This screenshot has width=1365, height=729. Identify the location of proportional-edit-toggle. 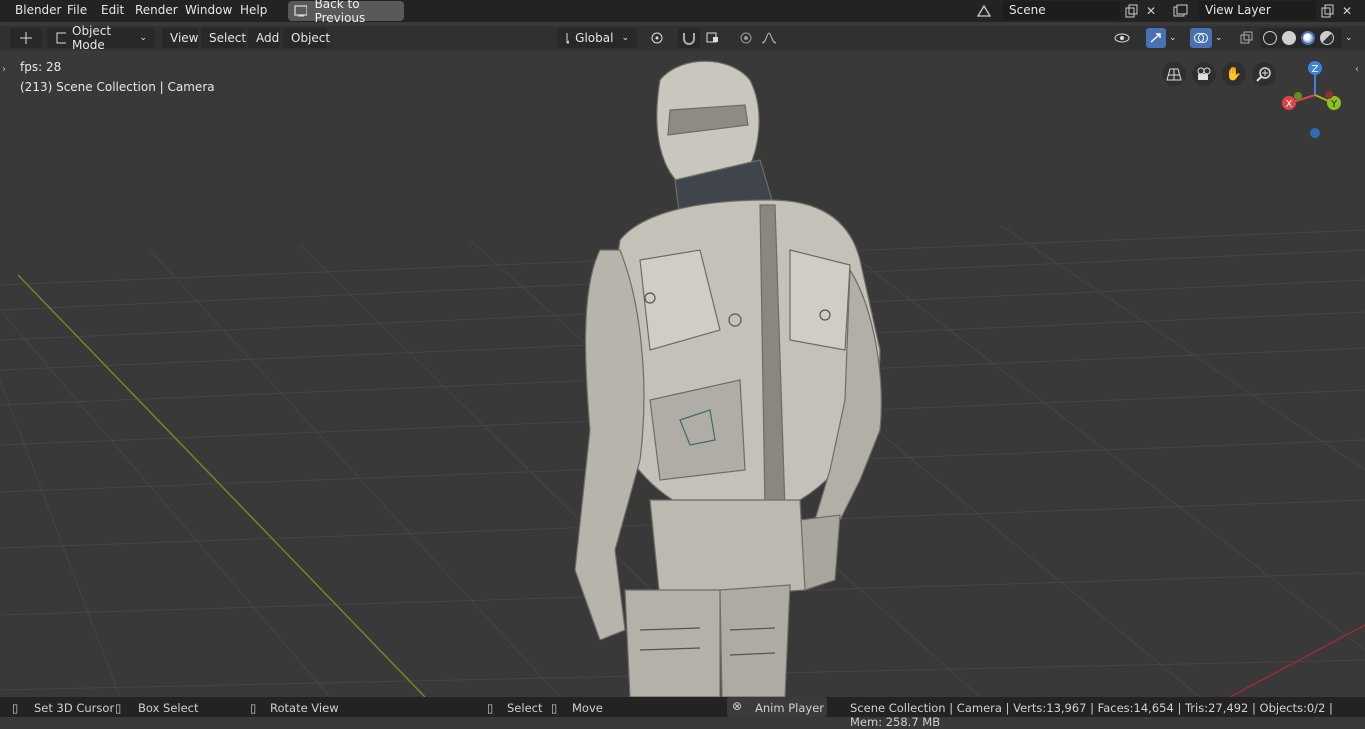
(746, 38).